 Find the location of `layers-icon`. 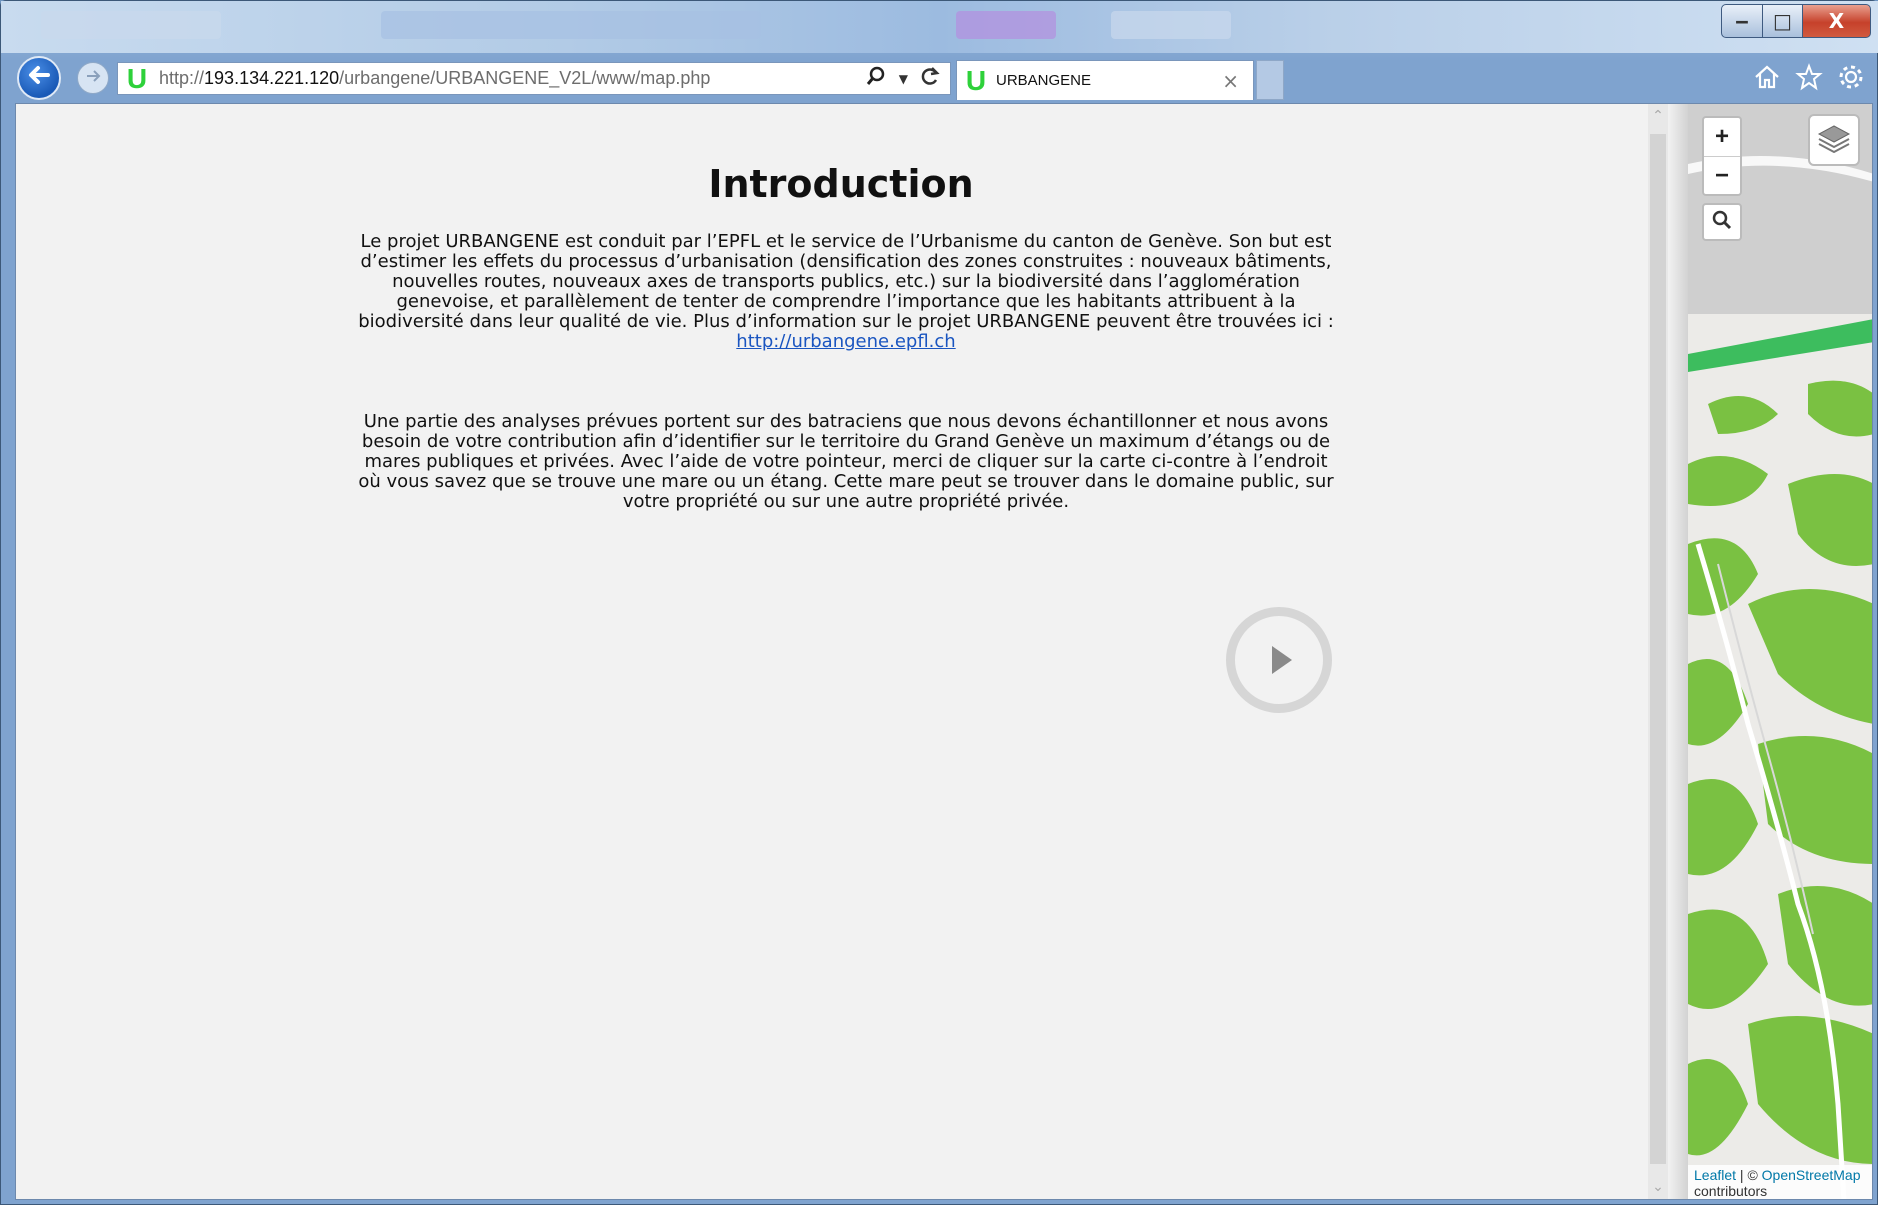

layers-icon is located at coordinates (1834, 140).